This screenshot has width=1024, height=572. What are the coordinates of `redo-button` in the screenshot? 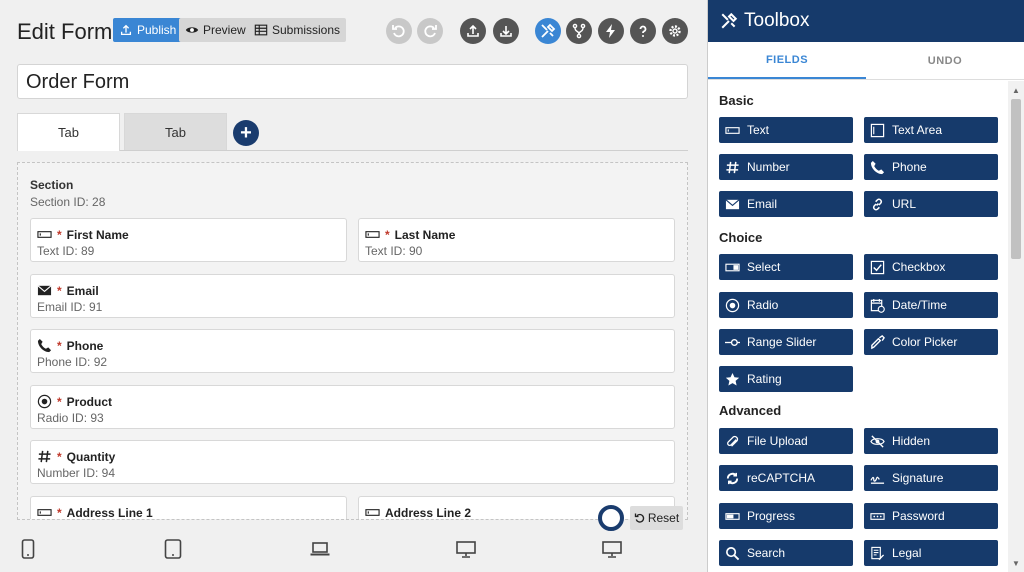 It's located at (430, 31).